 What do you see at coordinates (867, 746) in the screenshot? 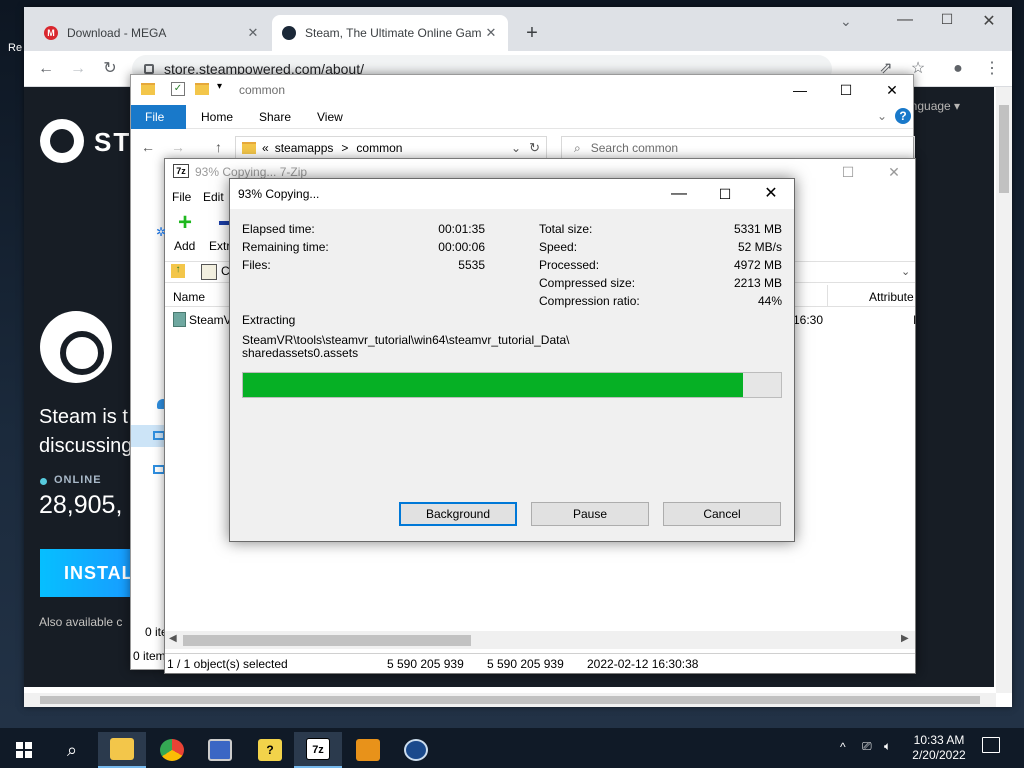
I see `network-icon: ⎚` at bounding box center [867, 746].